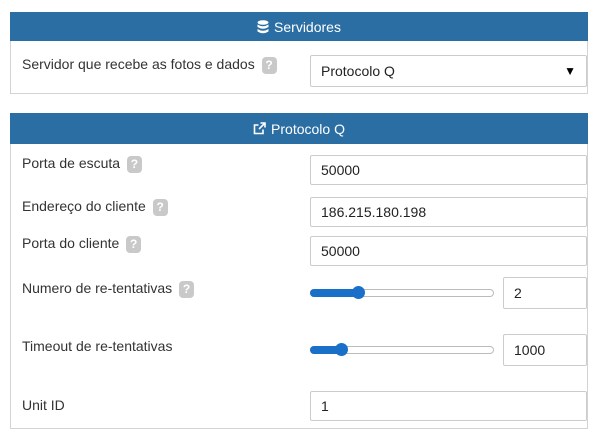 The height and width of the screenshot is (429, 592). Describe the element at coordinates (307, 26) in the screenshot. I see `servidores-title: Servidores` at that location.